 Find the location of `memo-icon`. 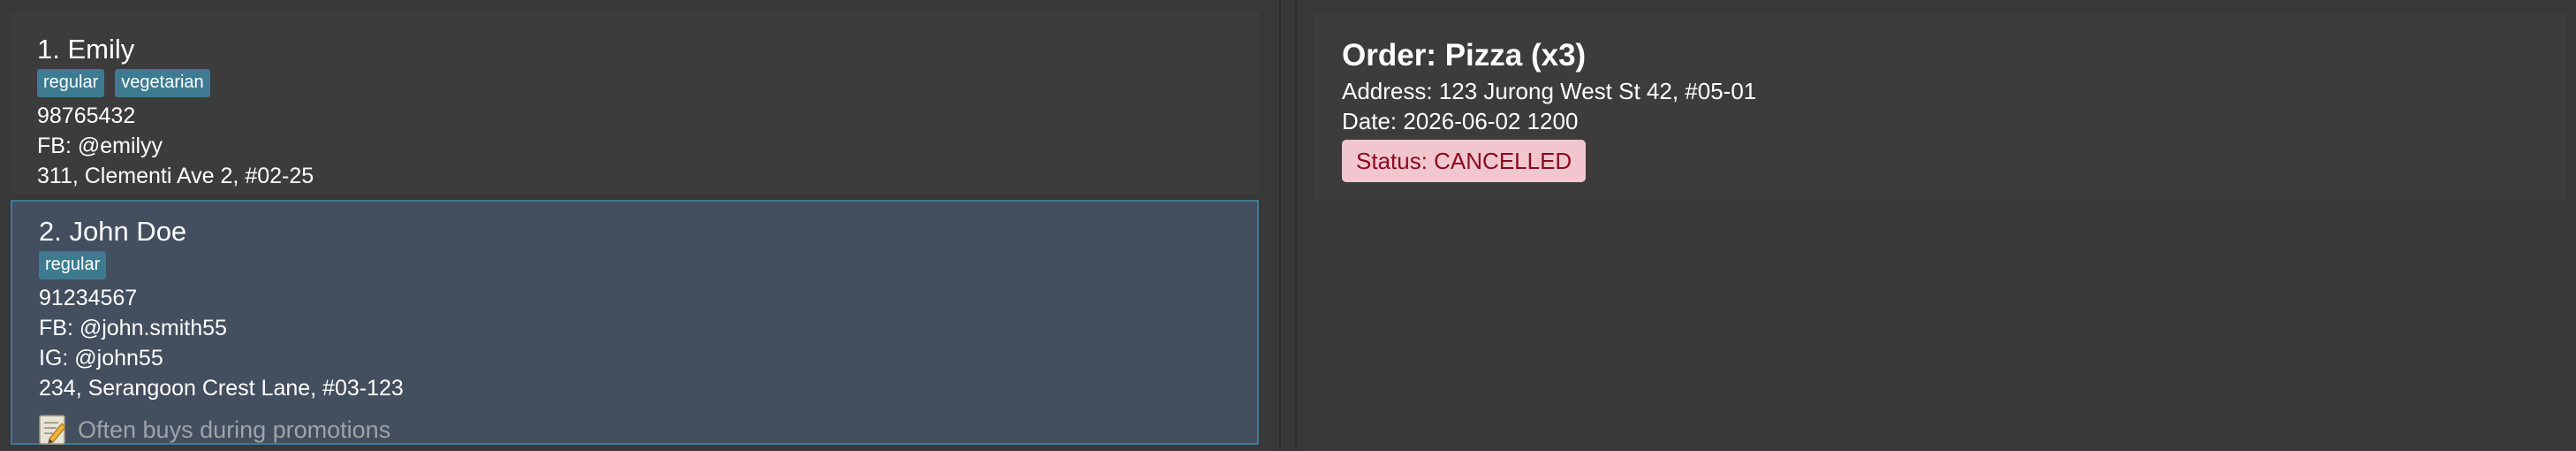

memo-icon is located at coordinates (53, 430).